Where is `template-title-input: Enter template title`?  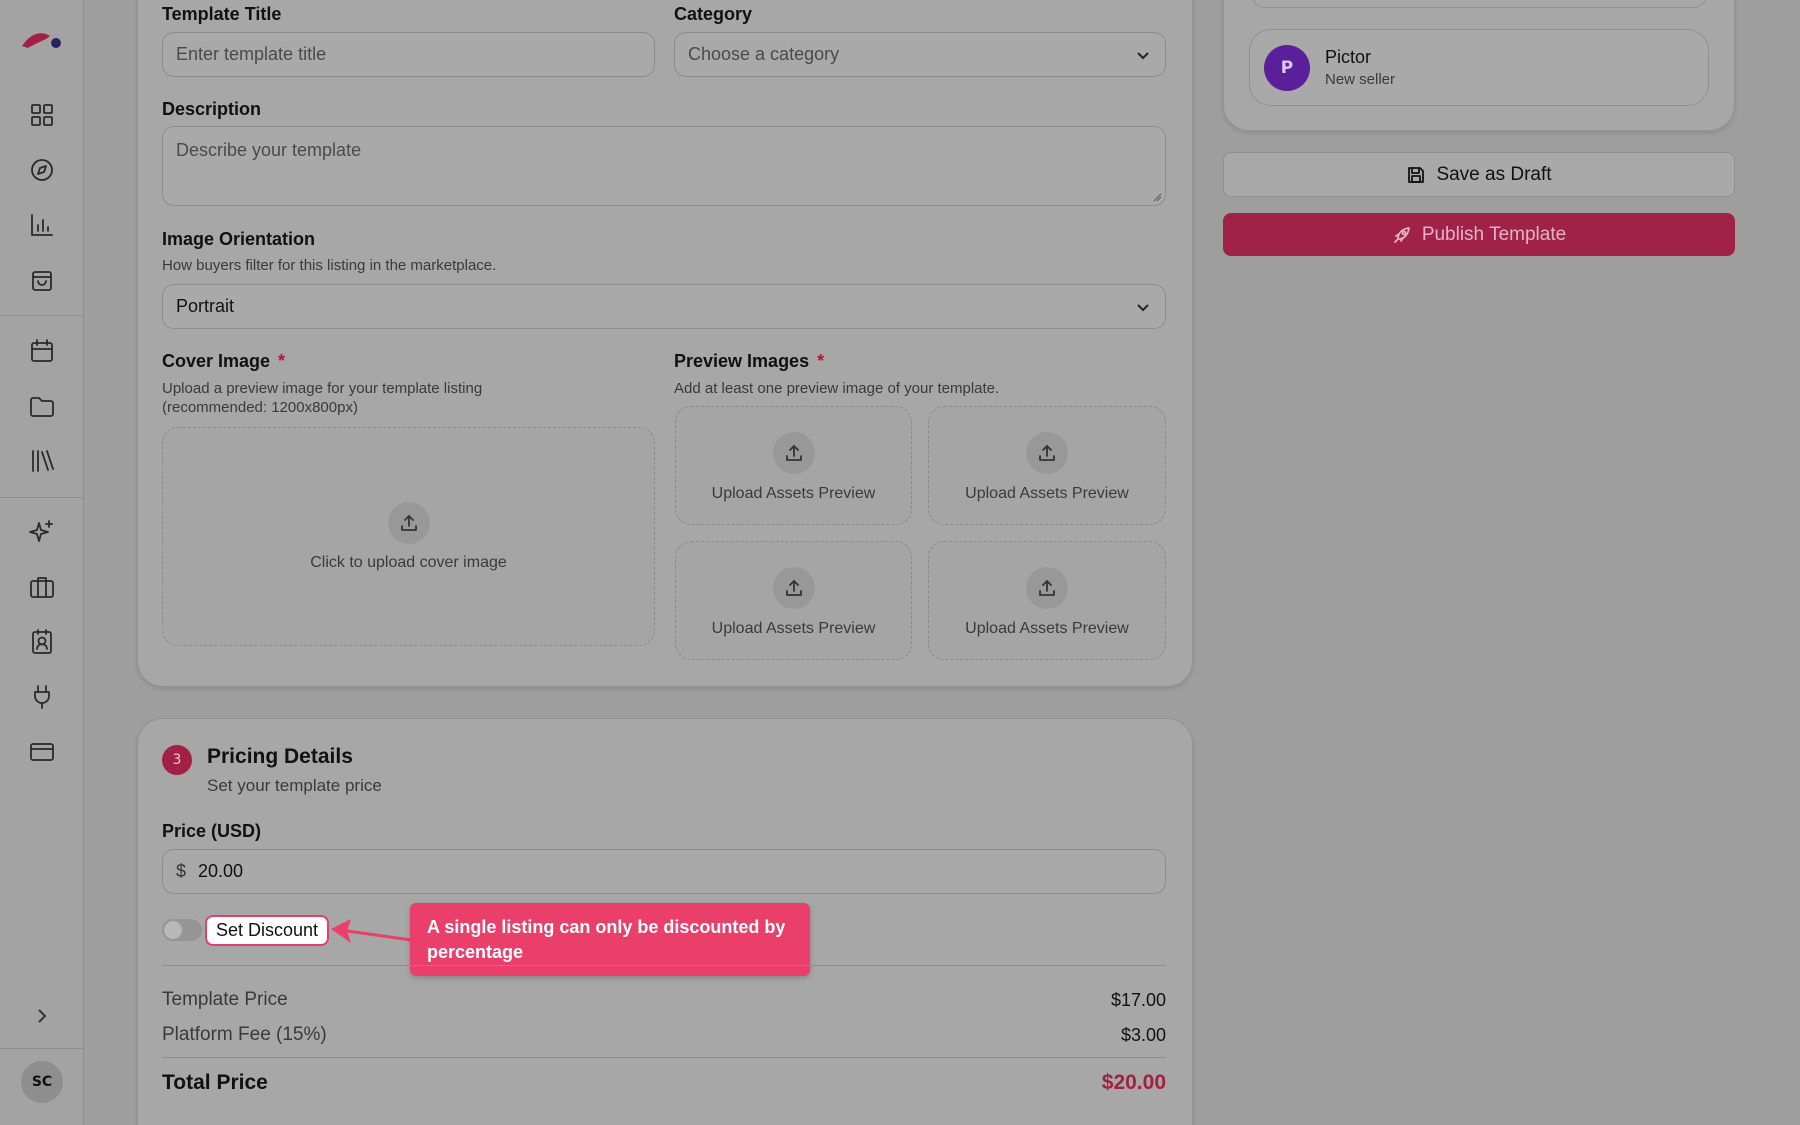 template-title-input: Enter template title is located at coordinates (408, 54).